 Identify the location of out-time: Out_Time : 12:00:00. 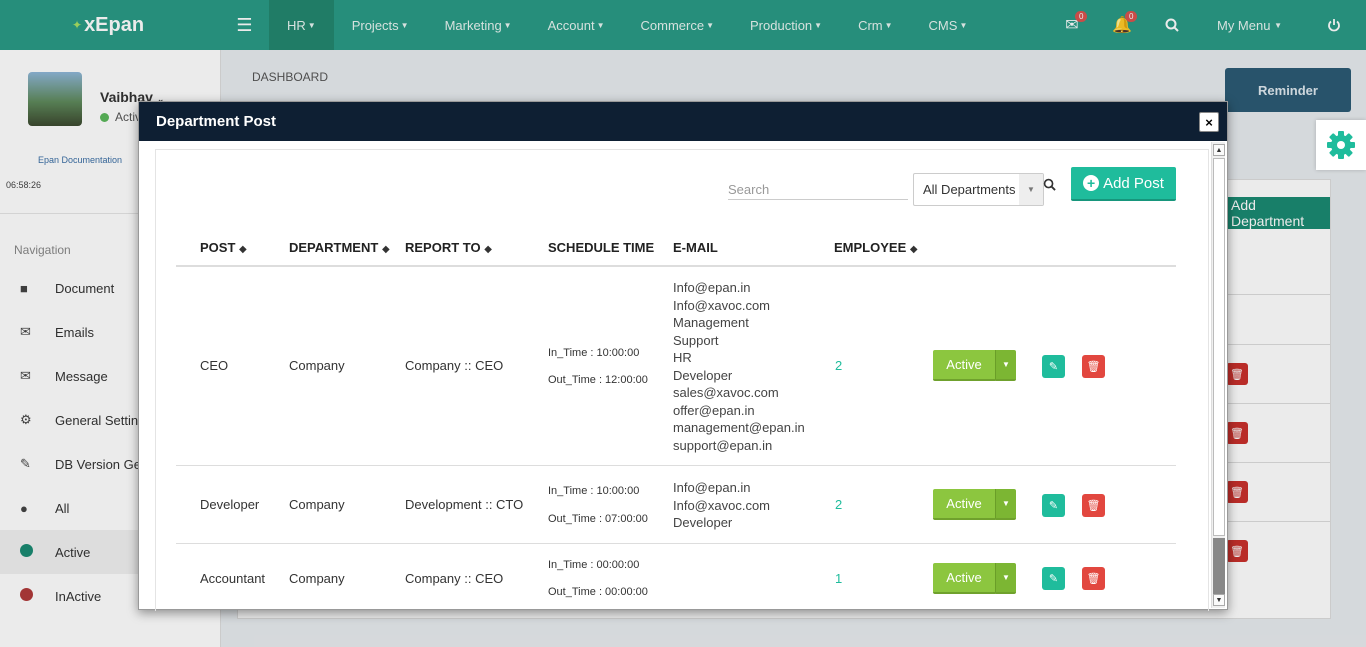
(598, 380).